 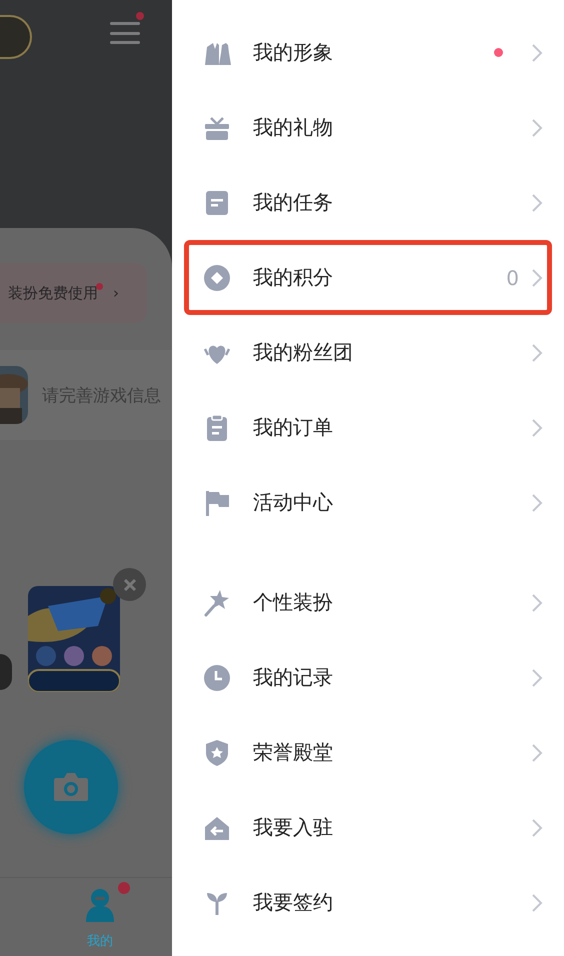 What do you see at coordinates (293, 602) in the screenshot?
I see `menu-label: 个性装扮` at bounding box center [293, 602].